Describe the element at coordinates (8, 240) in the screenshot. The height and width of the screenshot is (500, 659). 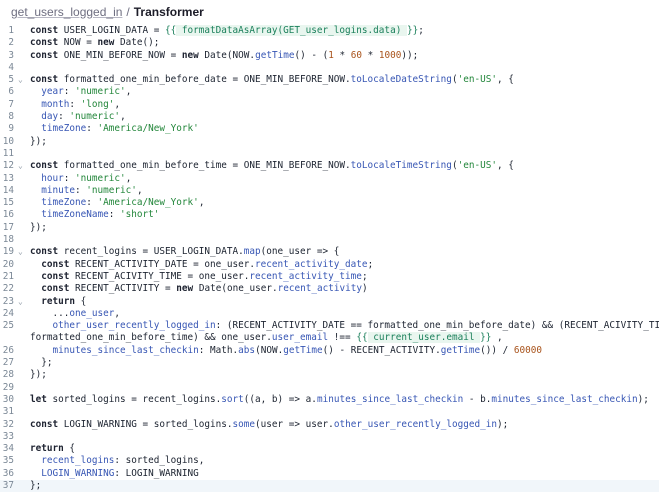
I see `line-number: 18` at that location.